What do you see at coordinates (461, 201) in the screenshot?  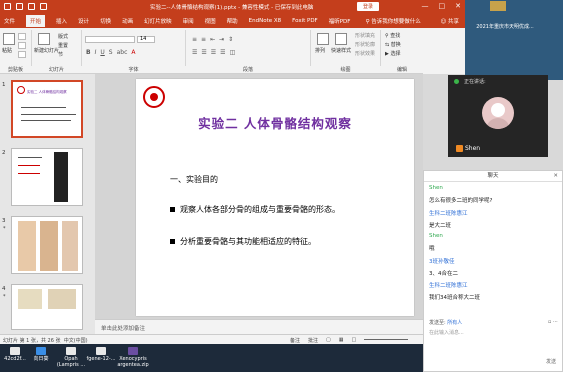 I see `chat-message: 怎么有很多二班的同学呢?` at bounding box center [461, 201].